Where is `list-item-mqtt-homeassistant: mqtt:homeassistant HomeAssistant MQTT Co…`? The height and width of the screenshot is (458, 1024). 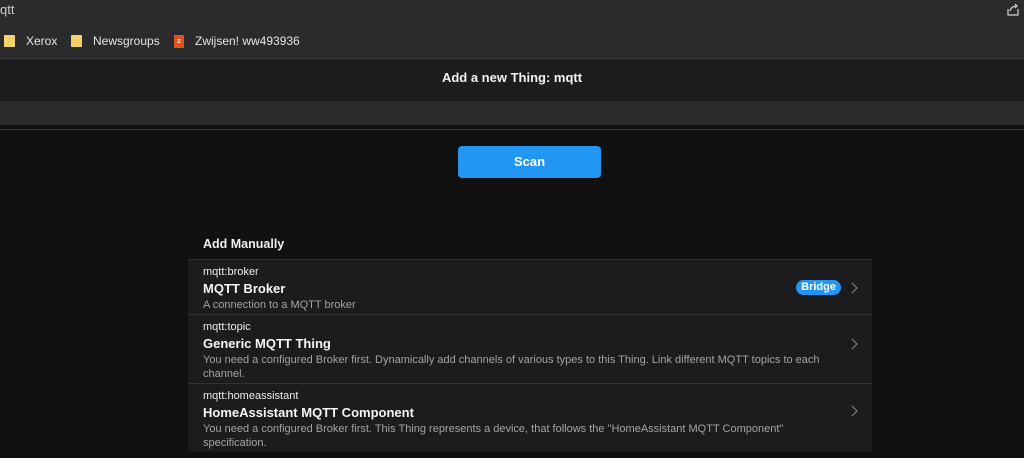
list-item-mqtt-homeassistant: mqtt:homeassistant HomeAssistant MQTT Co… is located at coordinates (530, 417).